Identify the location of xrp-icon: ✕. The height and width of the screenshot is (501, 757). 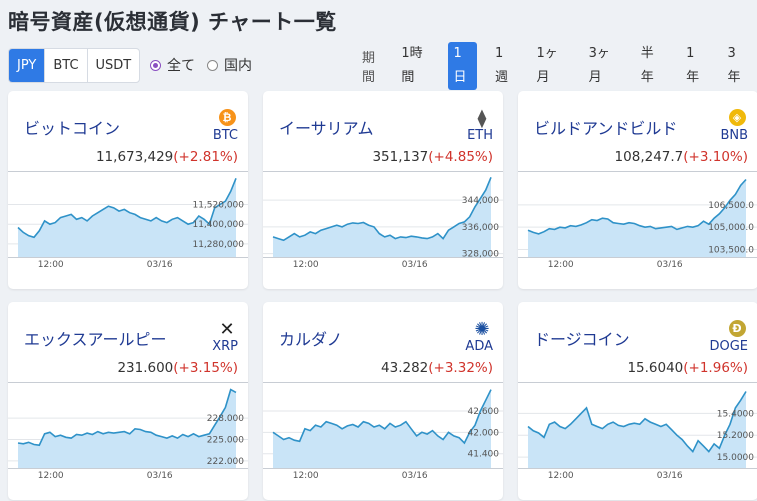
(227, 329).